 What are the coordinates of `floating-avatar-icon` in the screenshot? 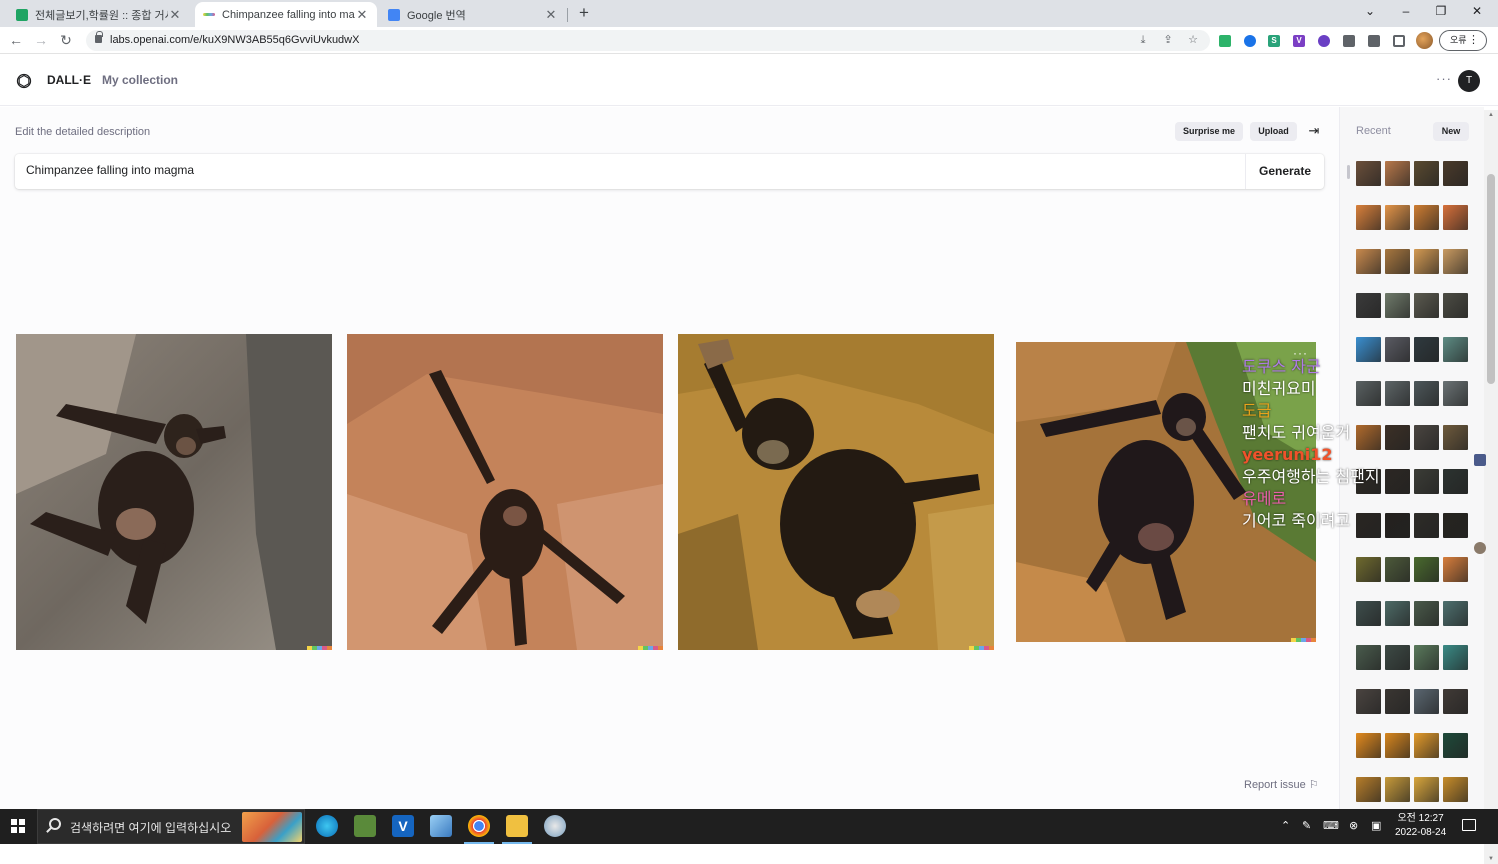 It's located at (1480, 548).